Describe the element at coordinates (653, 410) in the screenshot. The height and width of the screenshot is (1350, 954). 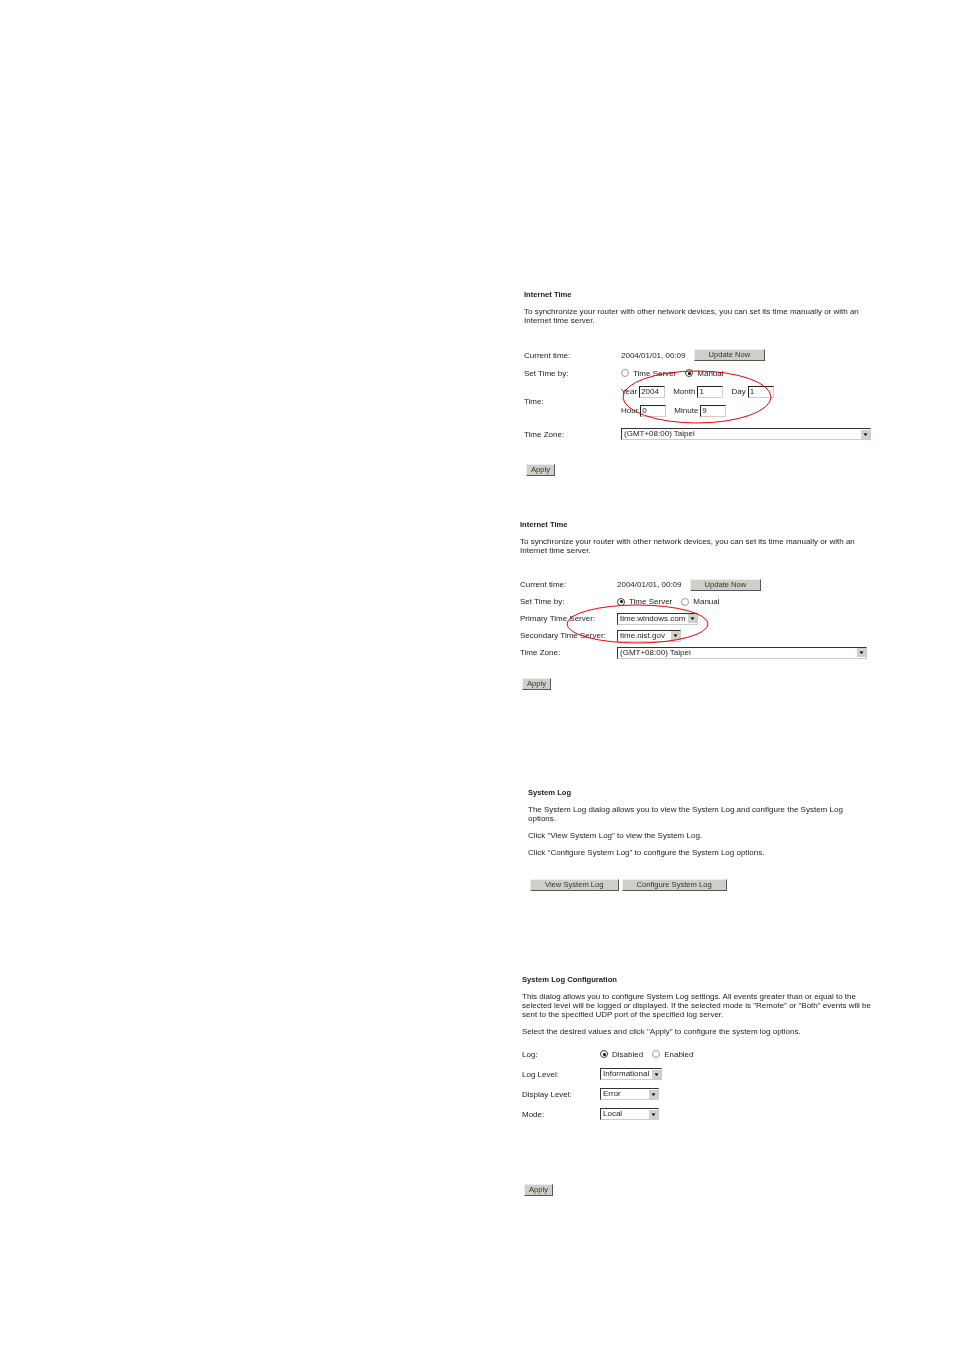
I see `input-field: 0` at that location.